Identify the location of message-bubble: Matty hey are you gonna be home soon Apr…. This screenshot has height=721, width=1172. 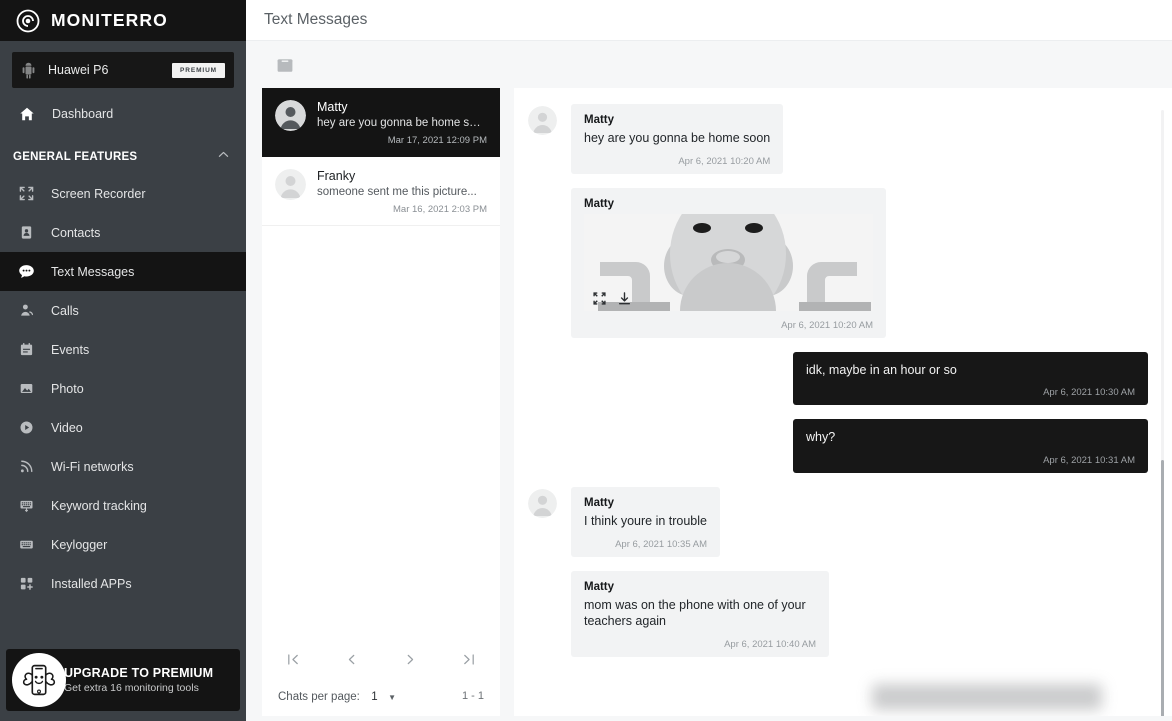
(677, 139).